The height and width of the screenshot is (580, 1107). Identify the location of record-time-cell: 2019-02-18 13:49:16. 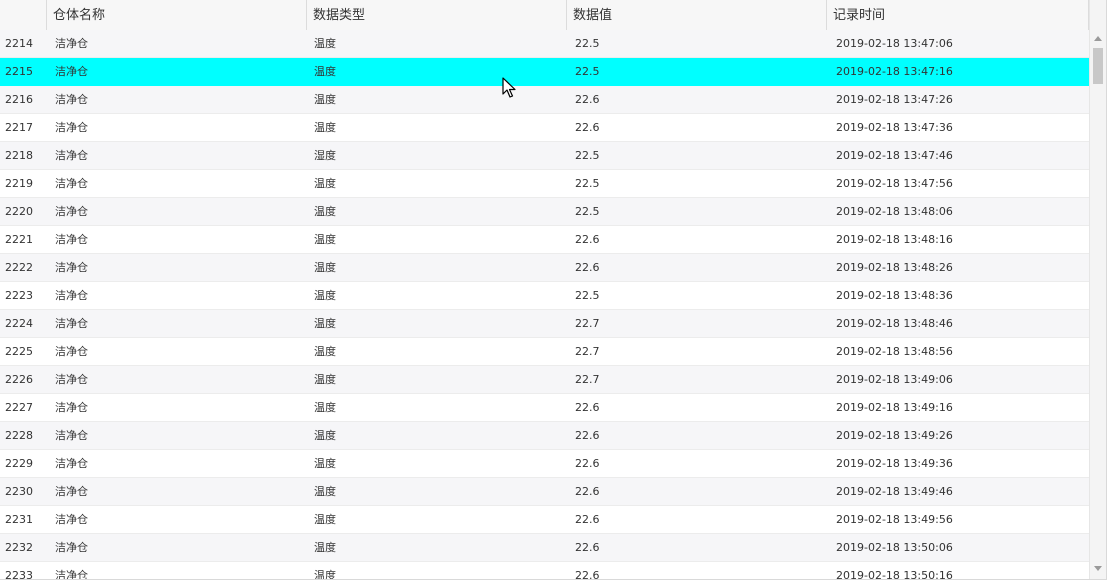
(958, 407).